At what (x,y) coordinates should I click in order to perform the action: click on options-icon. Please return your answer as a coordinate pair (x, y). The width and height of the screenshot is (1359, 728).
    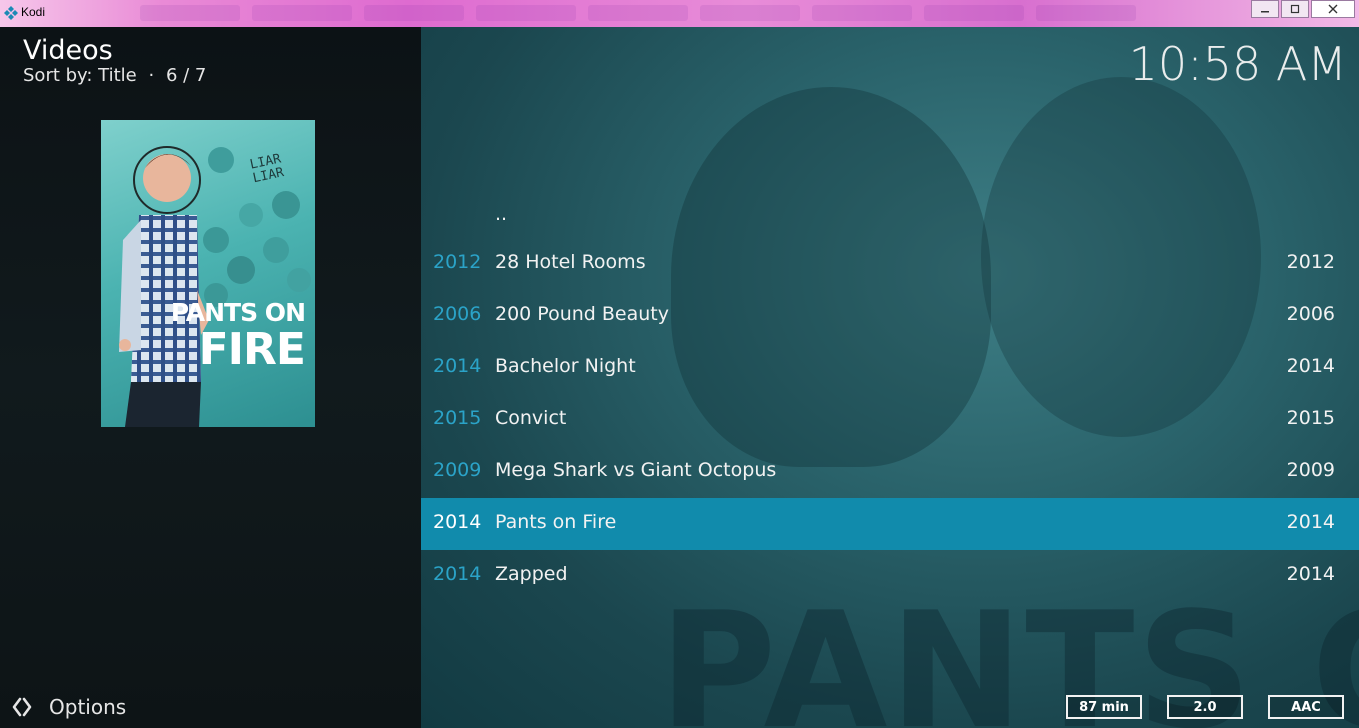
    Looking at the image, I should click on (22, 707).